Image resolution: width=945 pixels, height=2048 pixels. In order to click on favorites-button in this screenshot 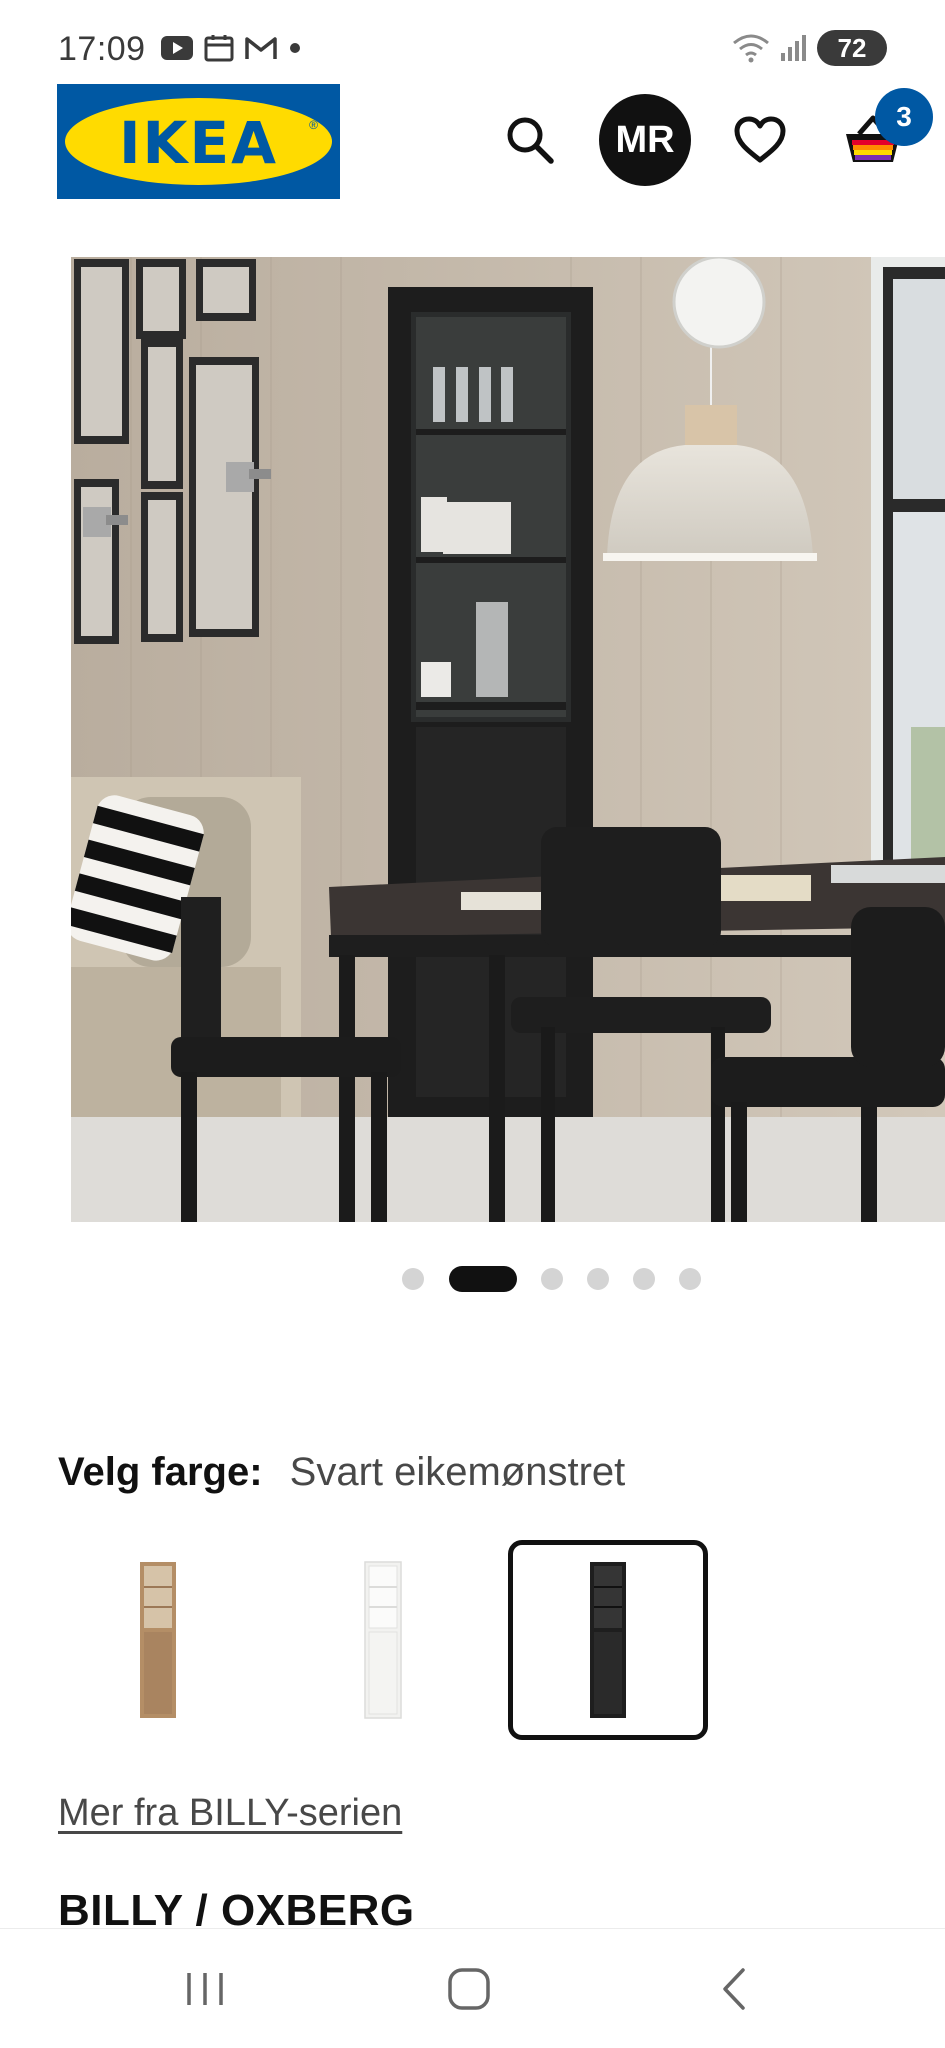, I will do `click(760, 140)`.